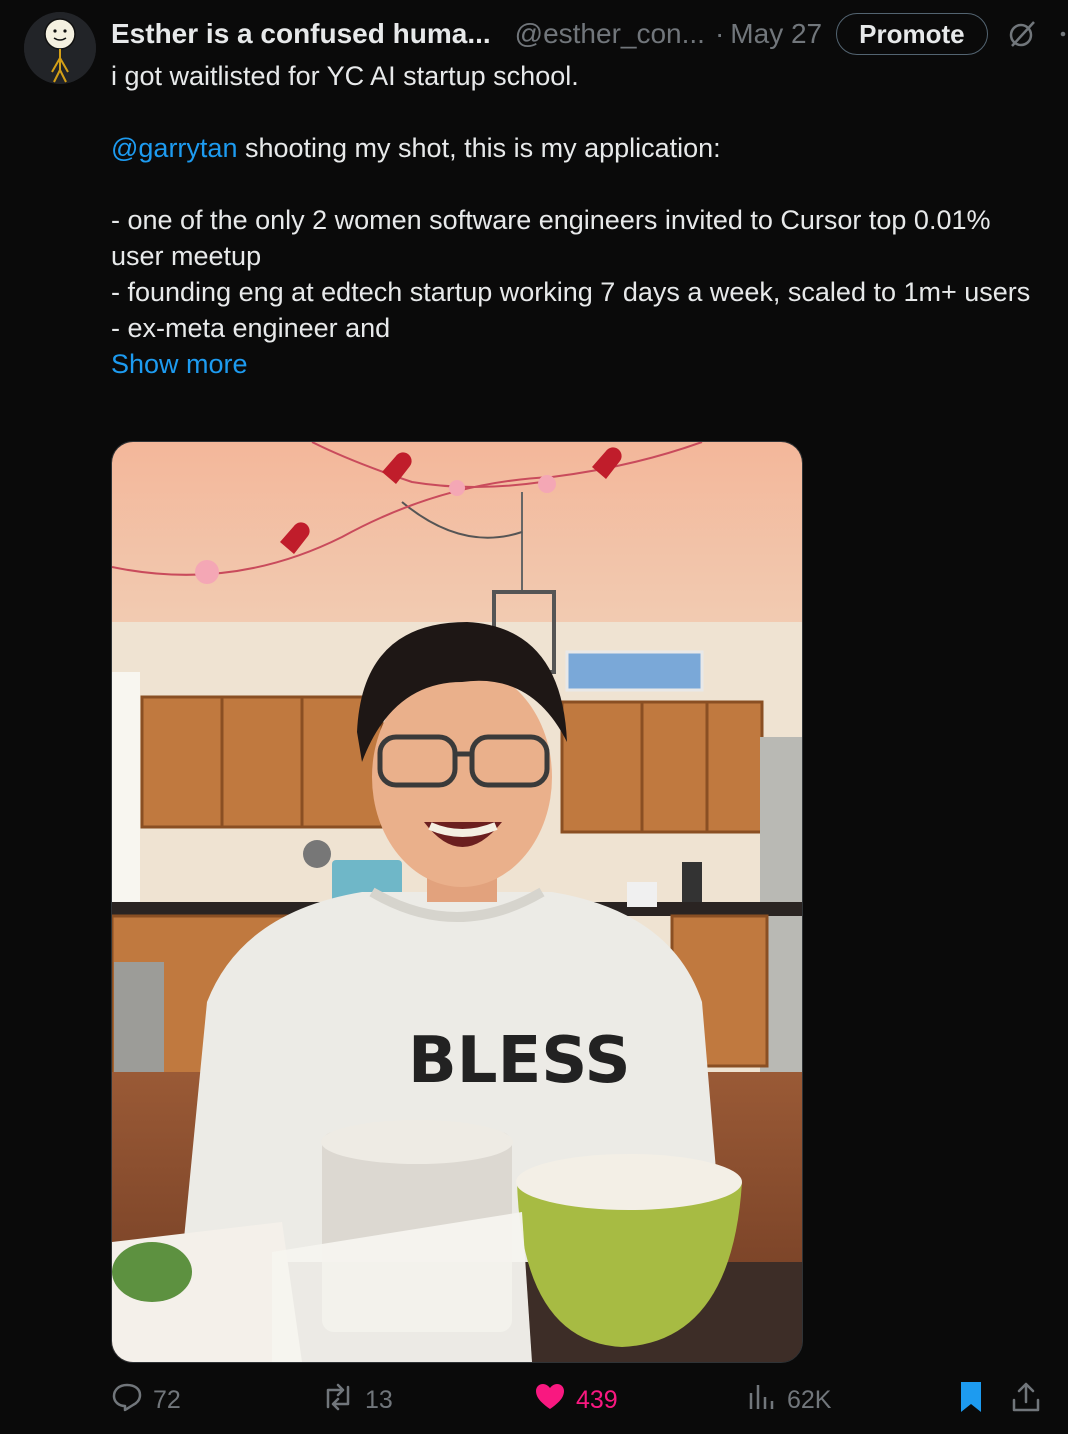  Describe the element at coordinates (251, 328) in the screenshot. I see `tweet-bullet: - ex-meta engineer and` at that location.